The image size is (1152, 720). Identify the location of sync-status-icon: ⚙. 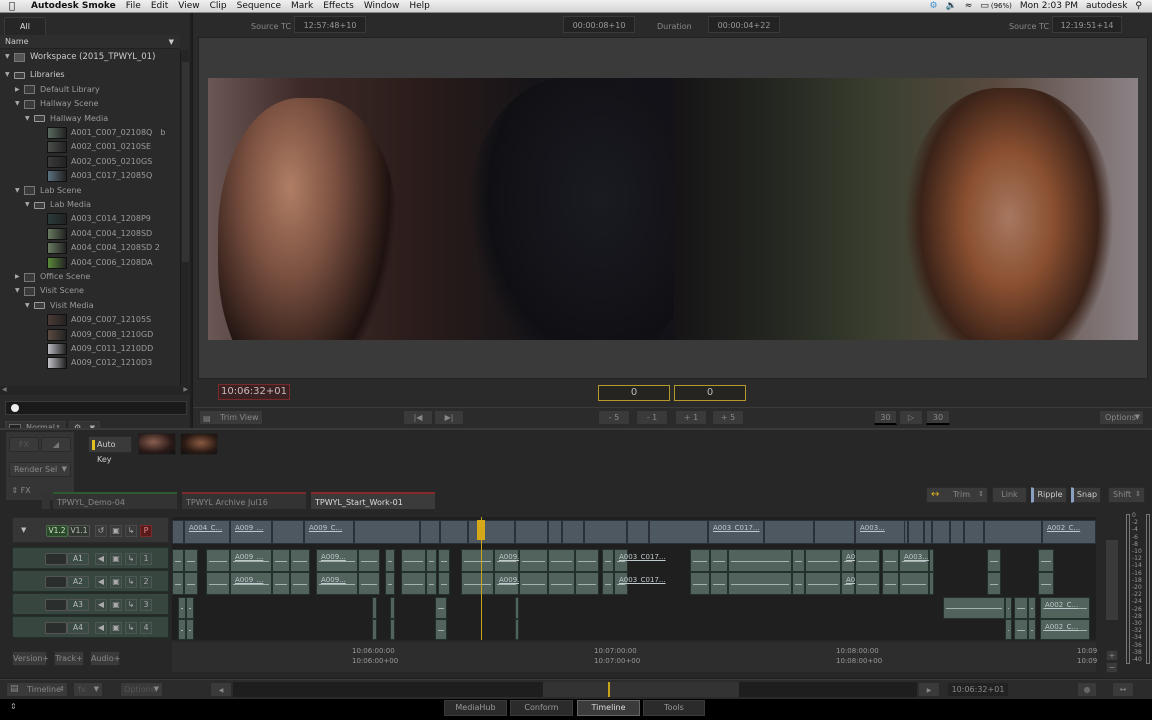
(934, 6).